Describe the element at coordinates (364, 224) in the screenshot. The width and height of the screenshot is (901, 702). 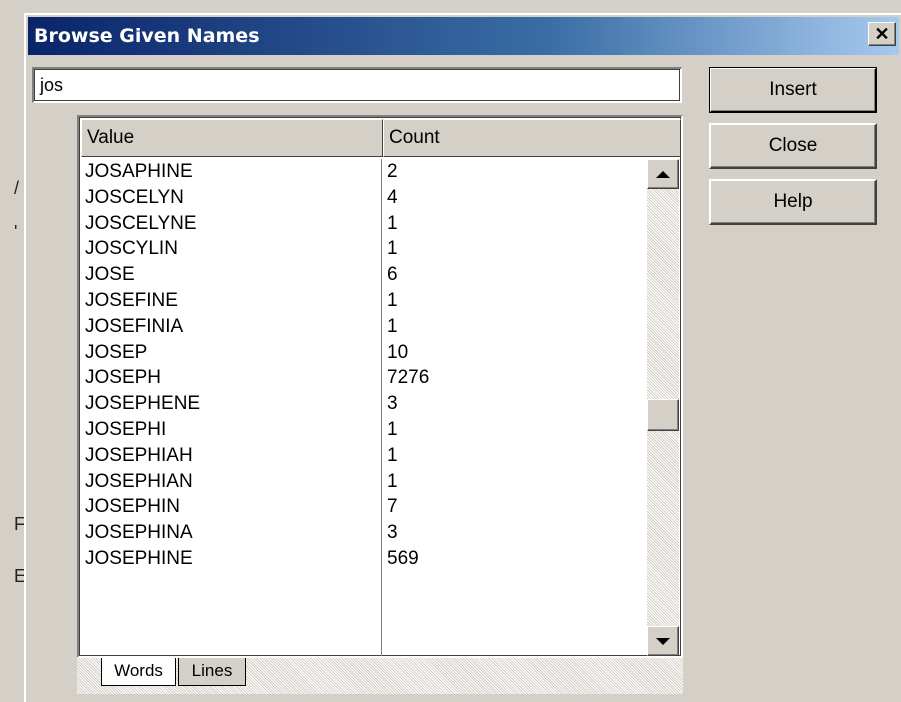
I see `list-item: JOSCELYNE 1` at that location.